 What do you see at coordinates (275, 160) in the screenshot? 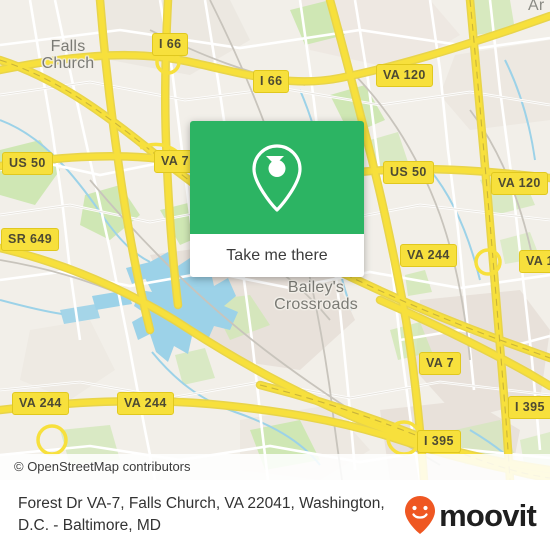
I see `card-pointer-tail` at bounding box center [275, 160].